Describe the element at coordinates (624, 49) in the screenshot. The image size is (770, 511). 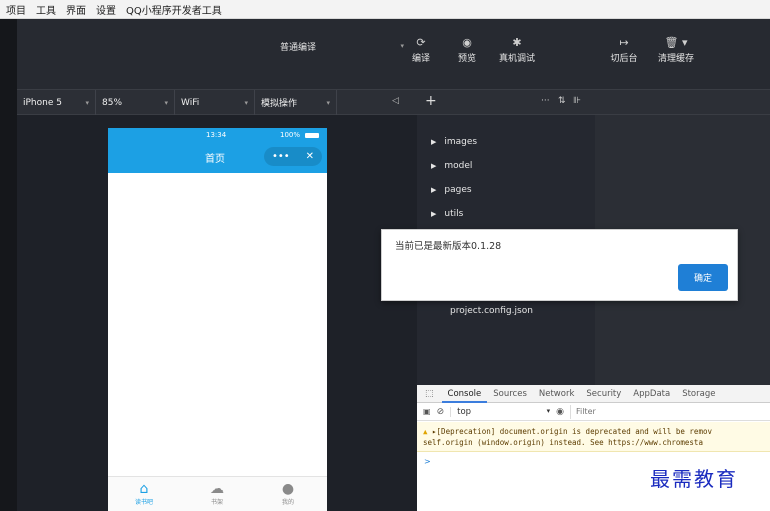
I see `background-button: ↦ 切后台` at that location.